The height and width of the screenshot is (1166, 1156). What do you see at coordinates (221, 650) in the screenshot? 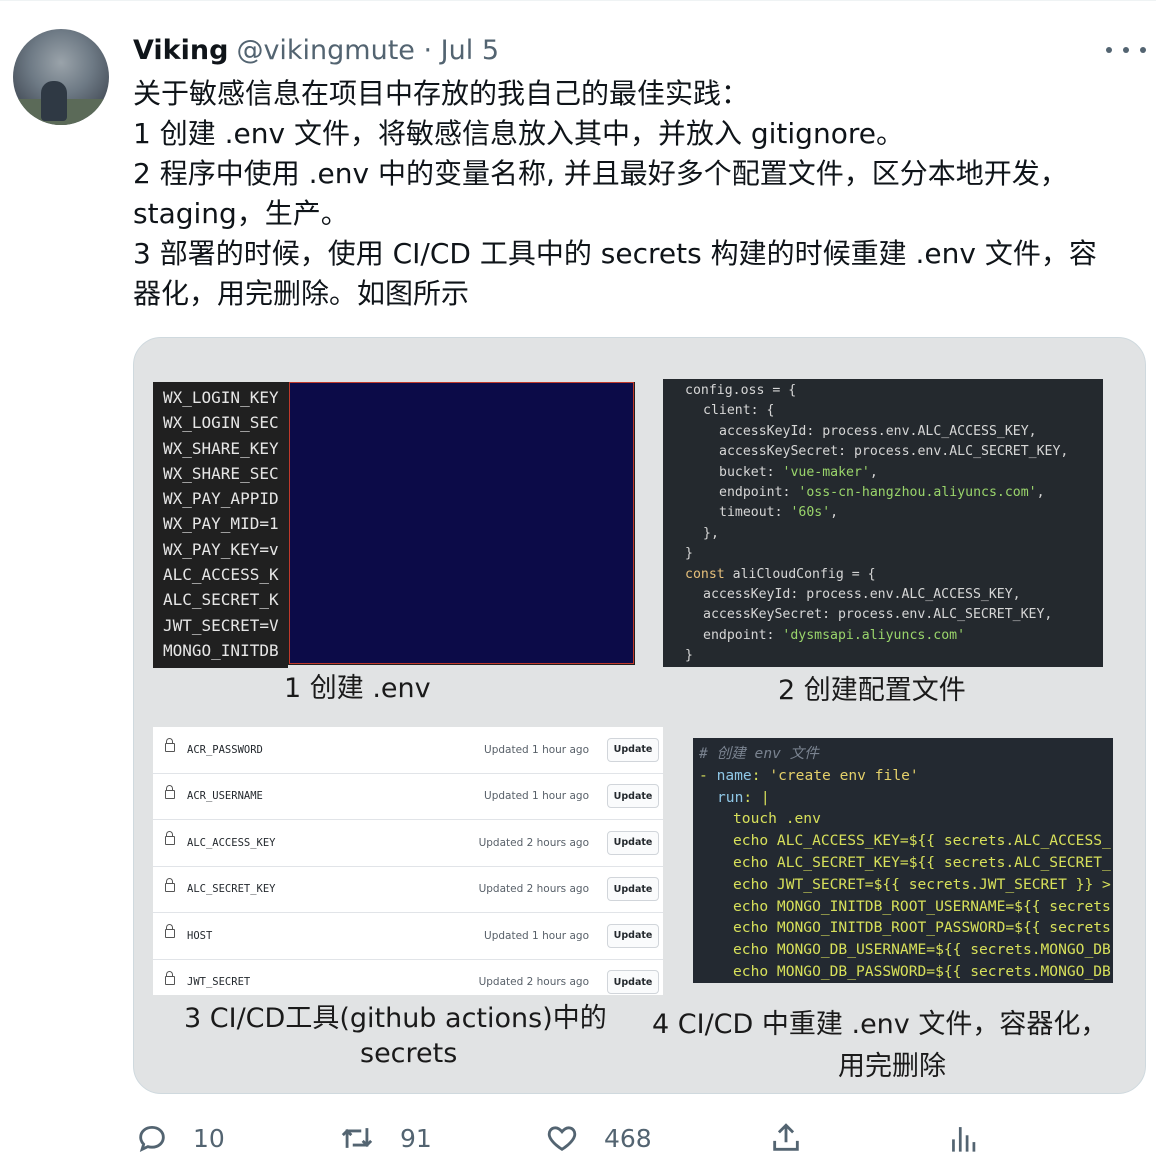
I see `env-var-line: MONGO_INITDB` at bounding box center [221, 650].